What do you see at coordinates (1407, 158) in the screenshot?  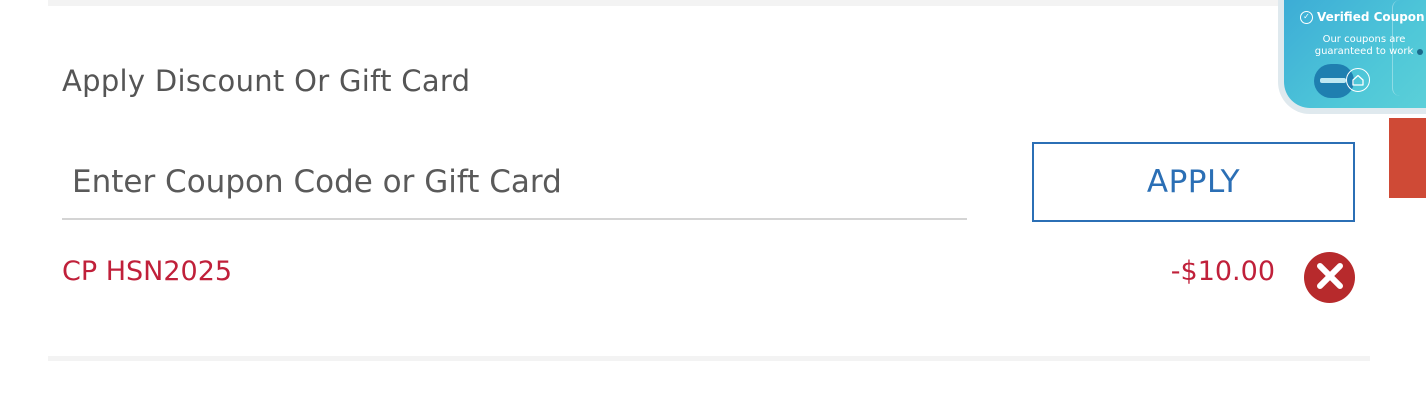 I see `side-feedback-tab` at bounding box center [1407, 158].